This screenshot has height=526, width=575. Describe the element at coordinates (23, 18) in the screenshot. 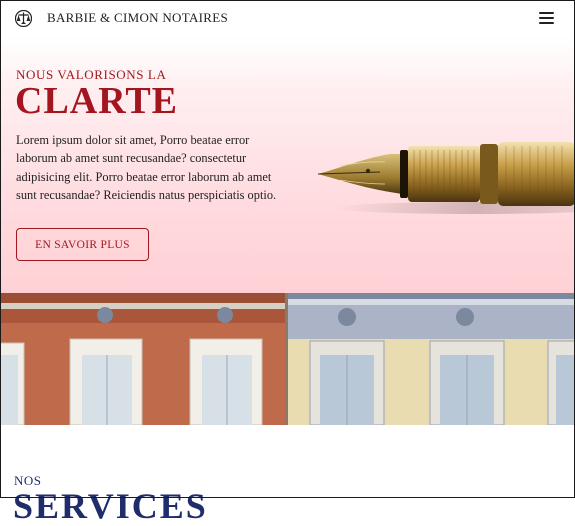

I see `scales-logo-icon` at that location.